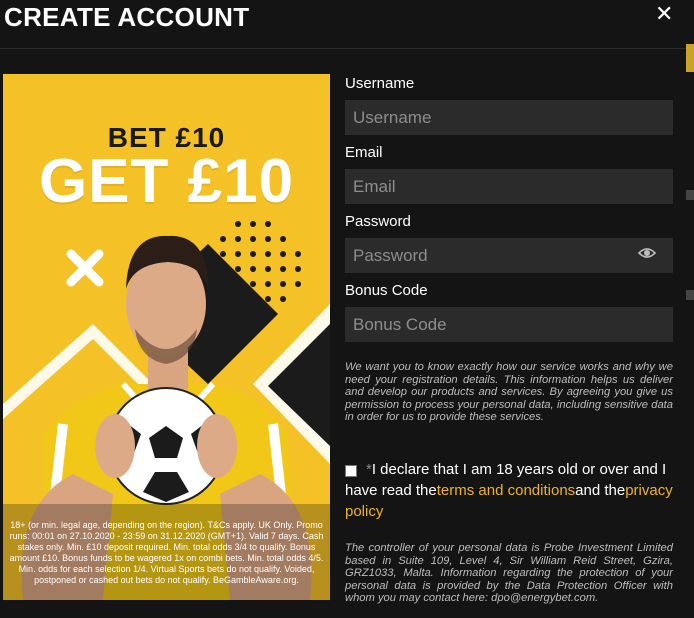 The height and width of the screenshot is (618, 694). I want to click on password-input, so click(509, 255).